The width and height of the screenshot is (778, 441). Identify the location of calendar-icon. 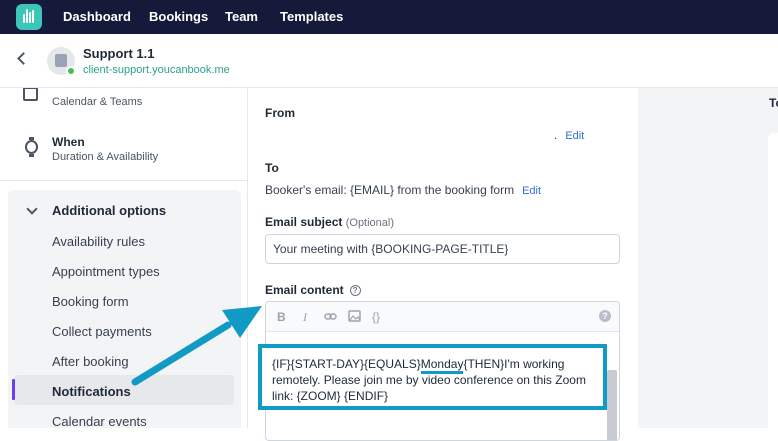
(30, 94).